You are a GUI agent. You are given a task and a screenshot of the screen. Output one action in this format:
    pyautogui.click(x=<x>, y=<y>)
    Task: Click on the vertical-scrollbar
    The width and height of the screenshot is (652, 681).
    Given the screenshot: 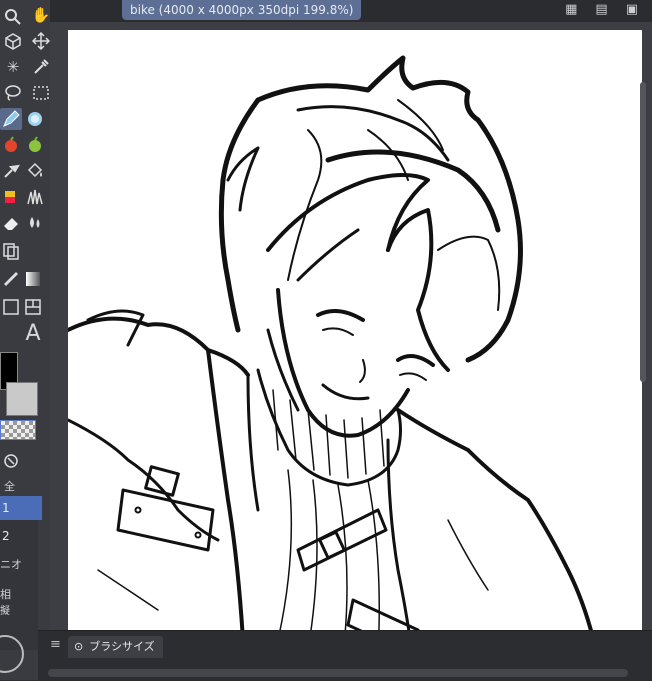 What is the action you would take?
    pyautogui.click(x=643, y=232)
    